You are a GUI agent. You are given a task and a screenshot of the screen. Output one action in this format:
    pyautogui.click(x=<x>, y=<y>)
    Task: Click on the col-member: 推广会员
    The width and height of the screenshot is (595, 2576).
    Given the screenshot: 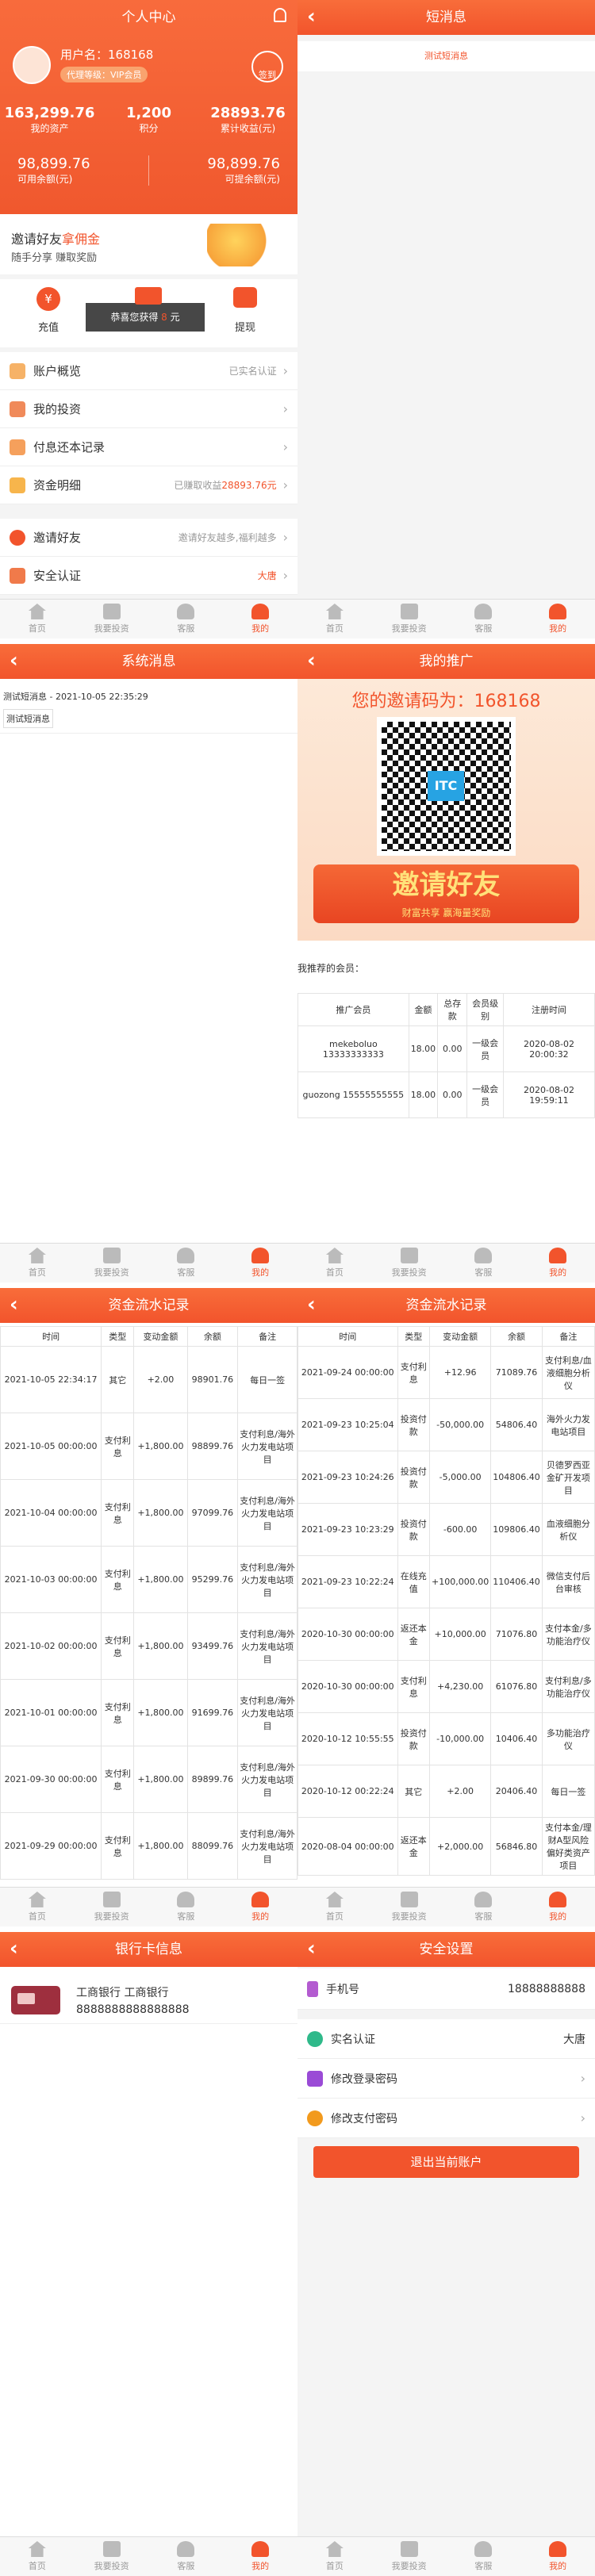 What is the action you would take?
    pyautogui.click(x=353, y=1009)
    